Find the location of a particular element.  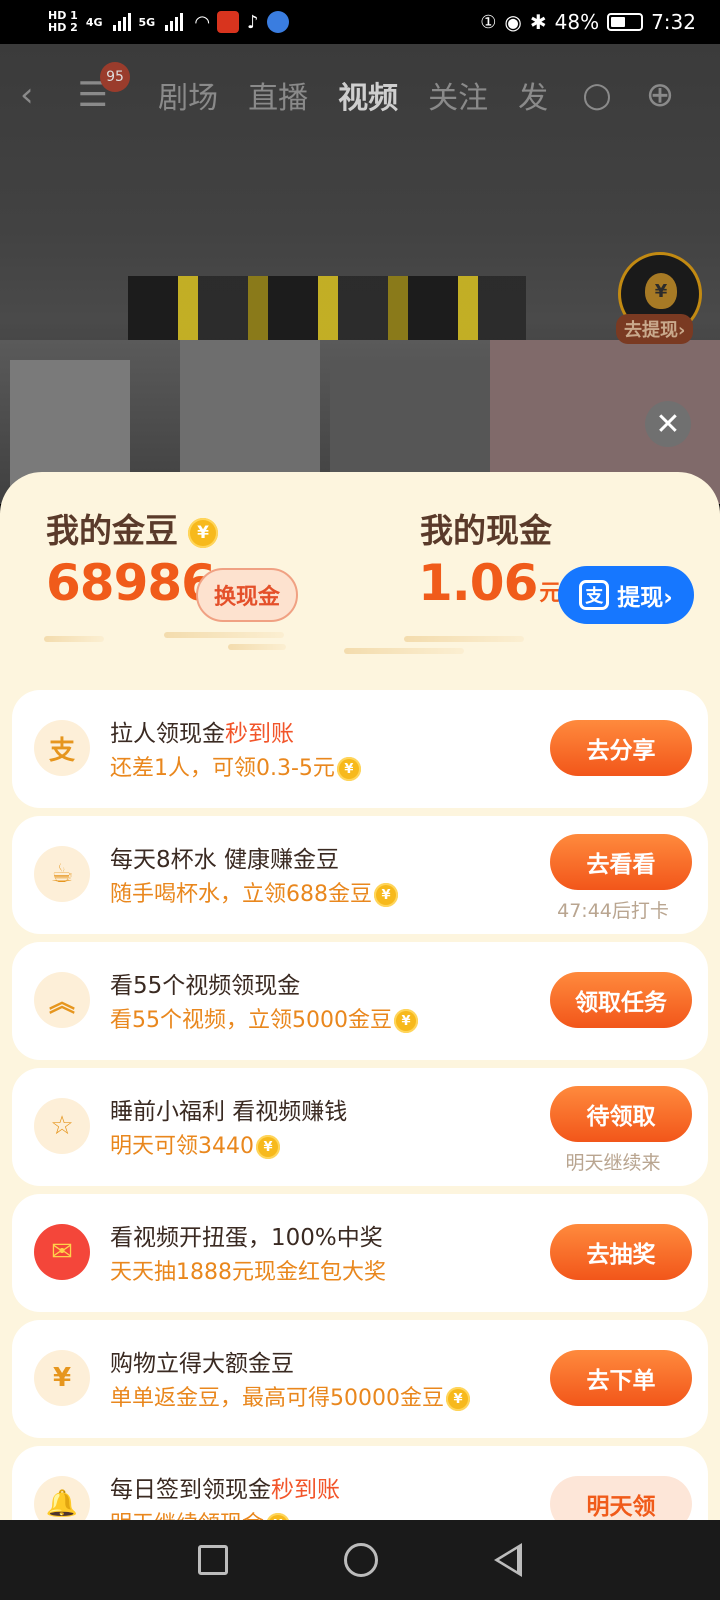

hd-indicator: HD 1 HD 2 is located at coordinates (63, 22).